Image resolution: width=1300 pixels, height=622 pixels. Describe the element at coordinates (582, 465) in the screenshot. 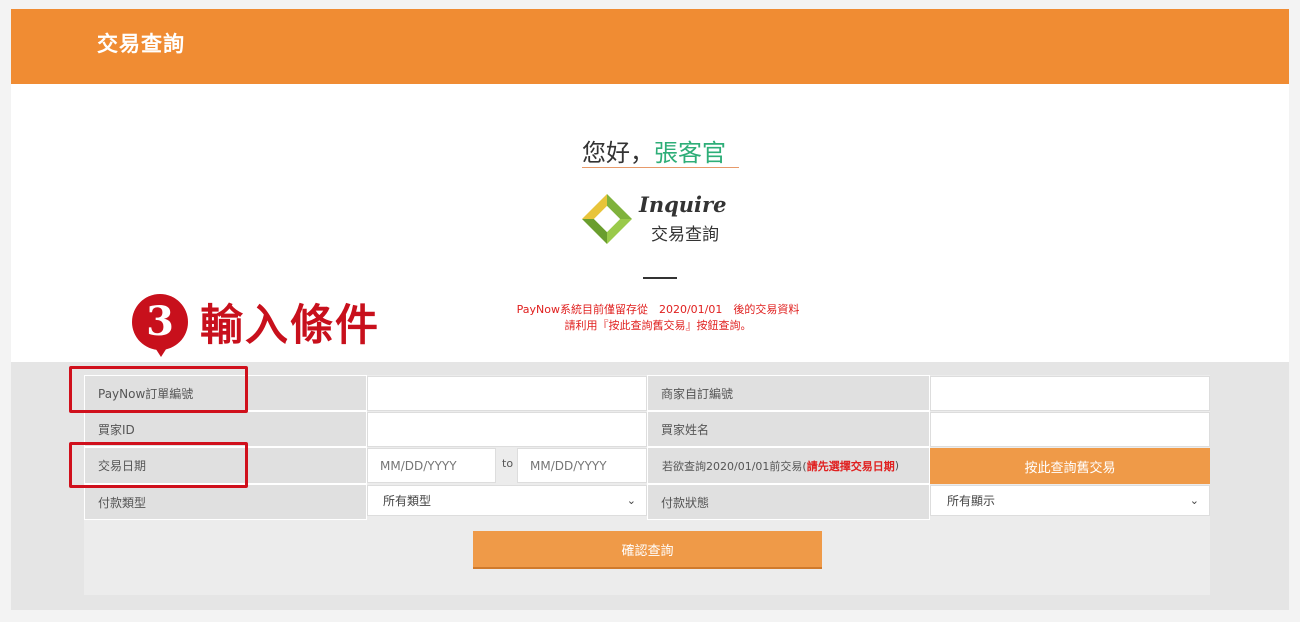

I see `date-to-input` at that location.